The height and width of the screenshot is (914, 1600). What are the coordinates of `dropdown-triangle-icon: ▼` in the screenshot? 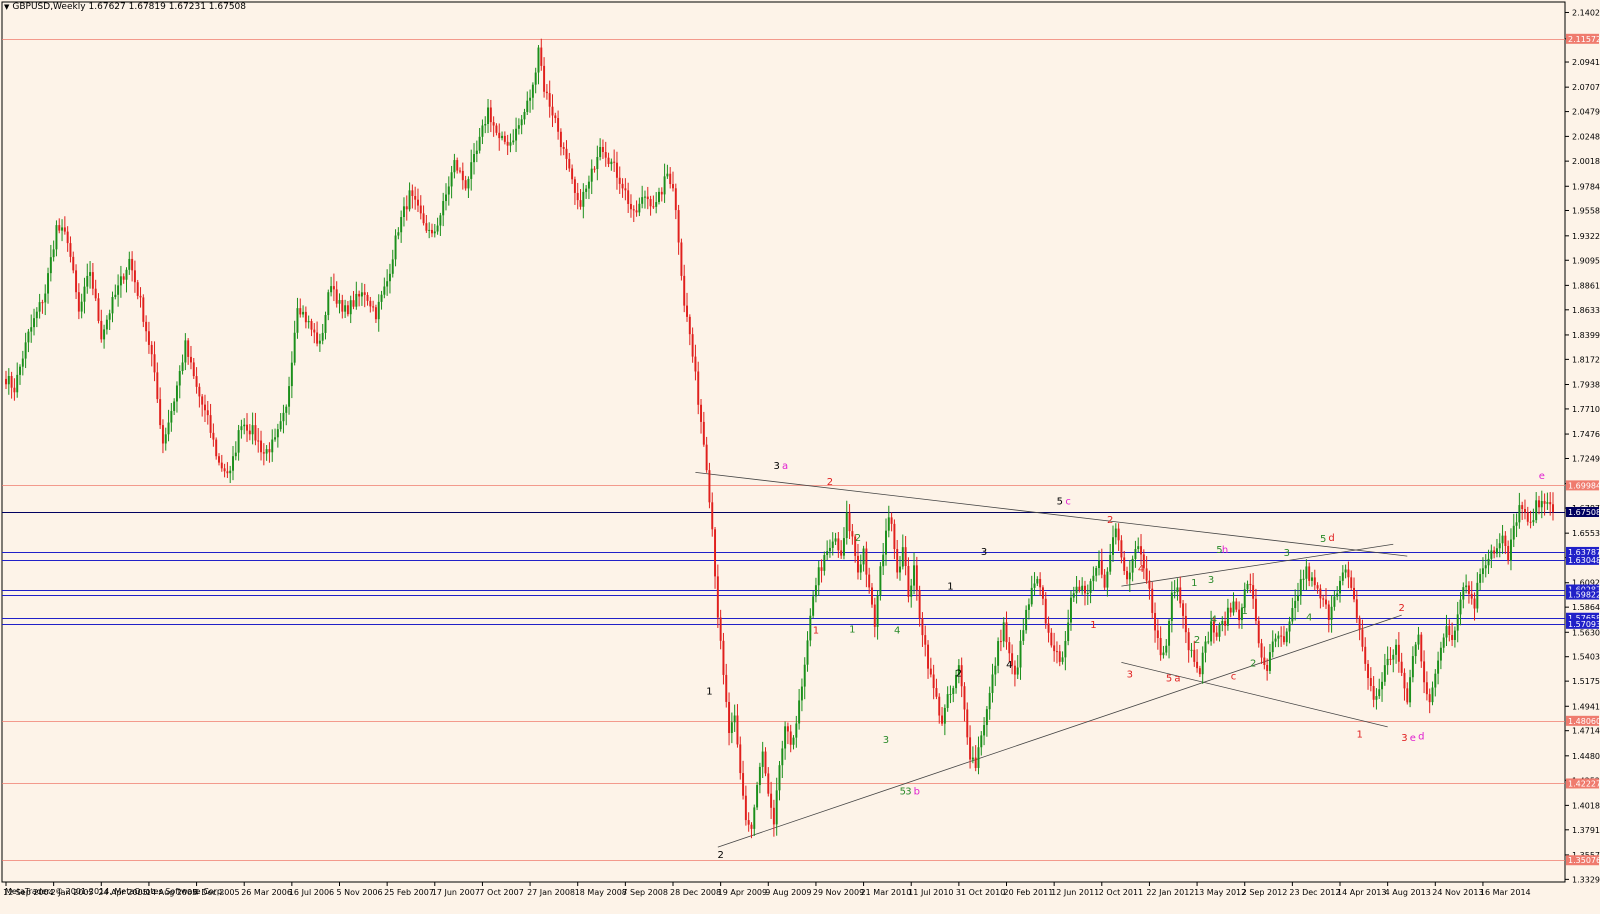 It's located at (6, 7).